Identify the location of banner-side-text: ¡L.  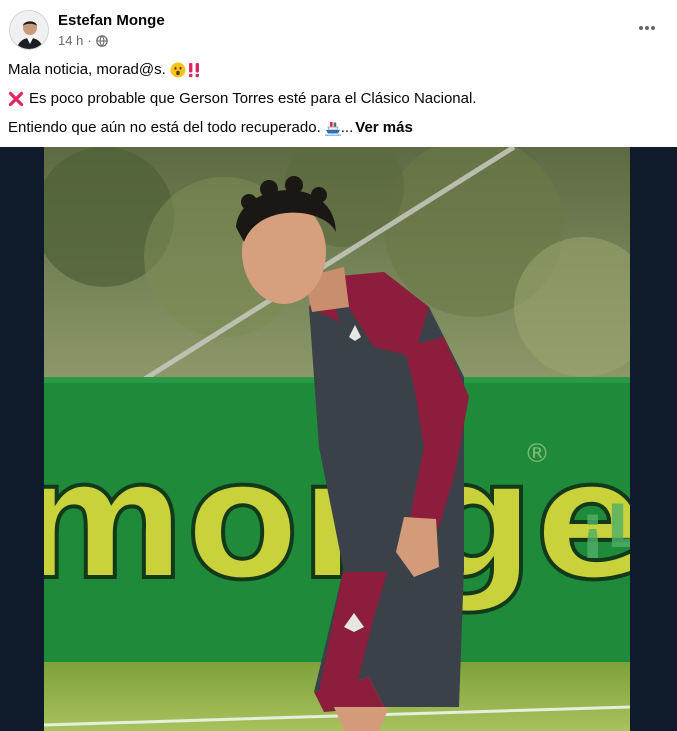
(604, 527).